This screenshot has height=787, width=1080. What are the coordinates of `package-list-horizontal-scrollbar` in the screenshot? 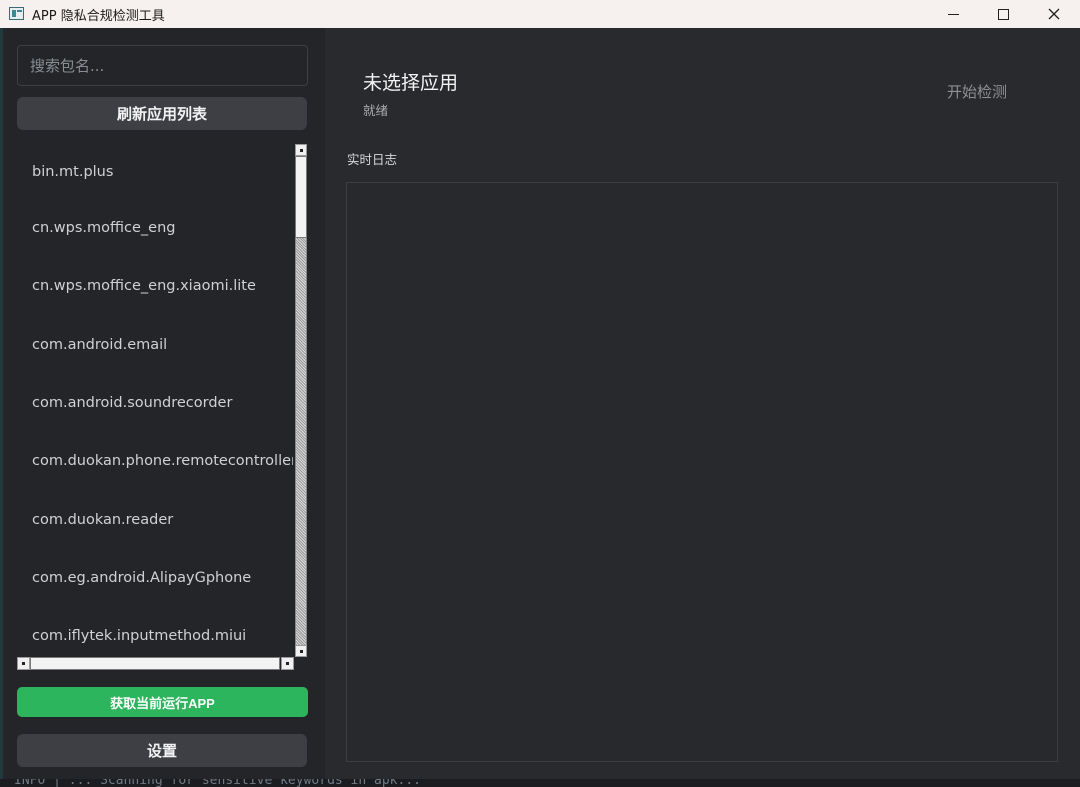 It's located at (155, 663).